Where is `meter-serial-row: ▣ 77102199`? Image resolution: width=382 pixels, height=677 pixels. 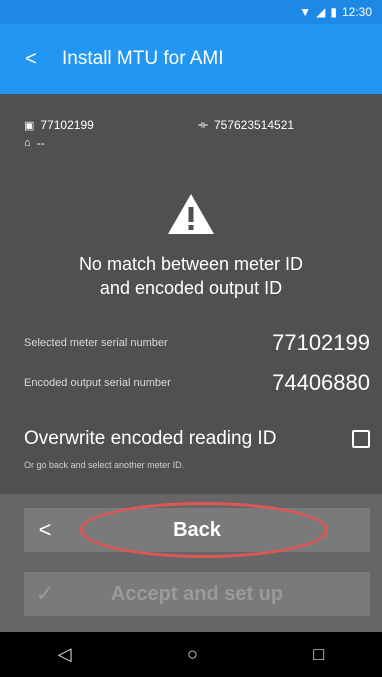 meter-serial-row: ▣ 77102199 is located at coordinates (59, 125).